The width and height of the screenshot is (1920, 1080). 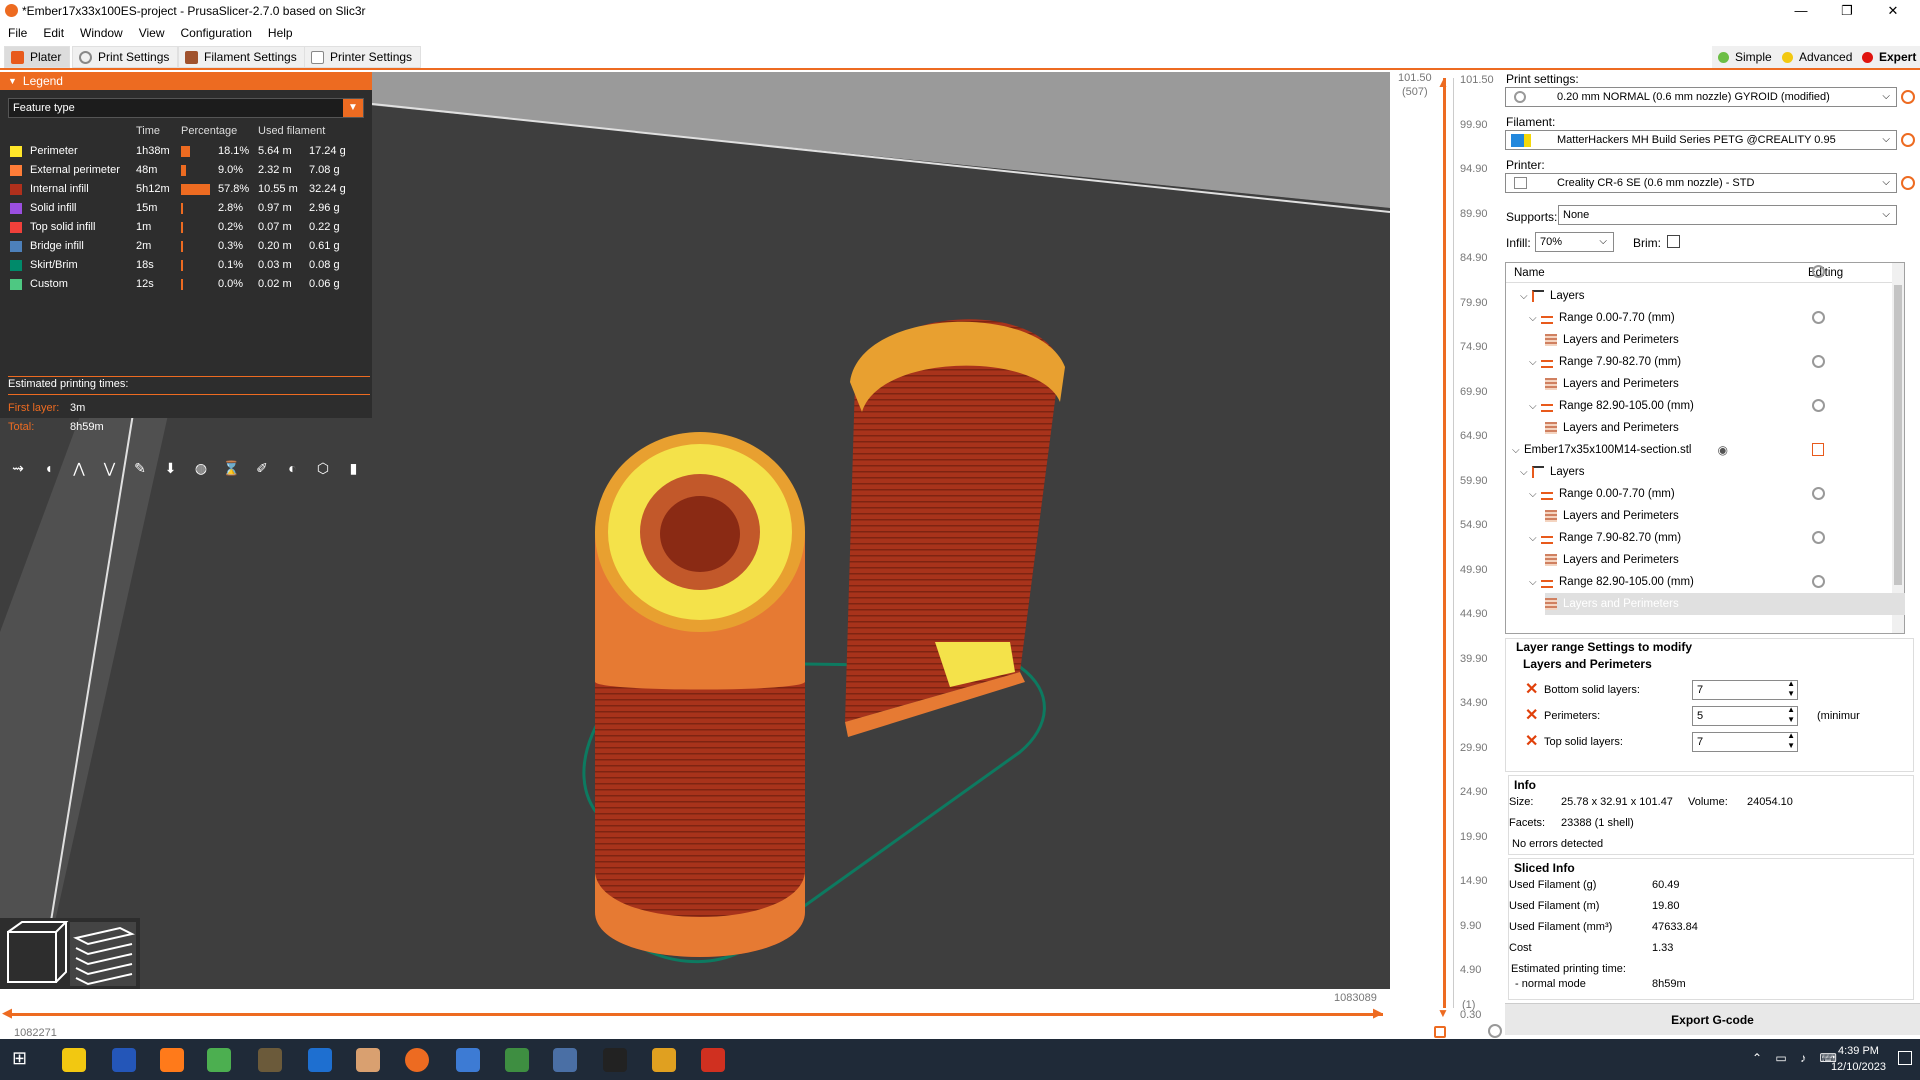 I want to click on layer-slider-track, so click(x=1444, y=543).